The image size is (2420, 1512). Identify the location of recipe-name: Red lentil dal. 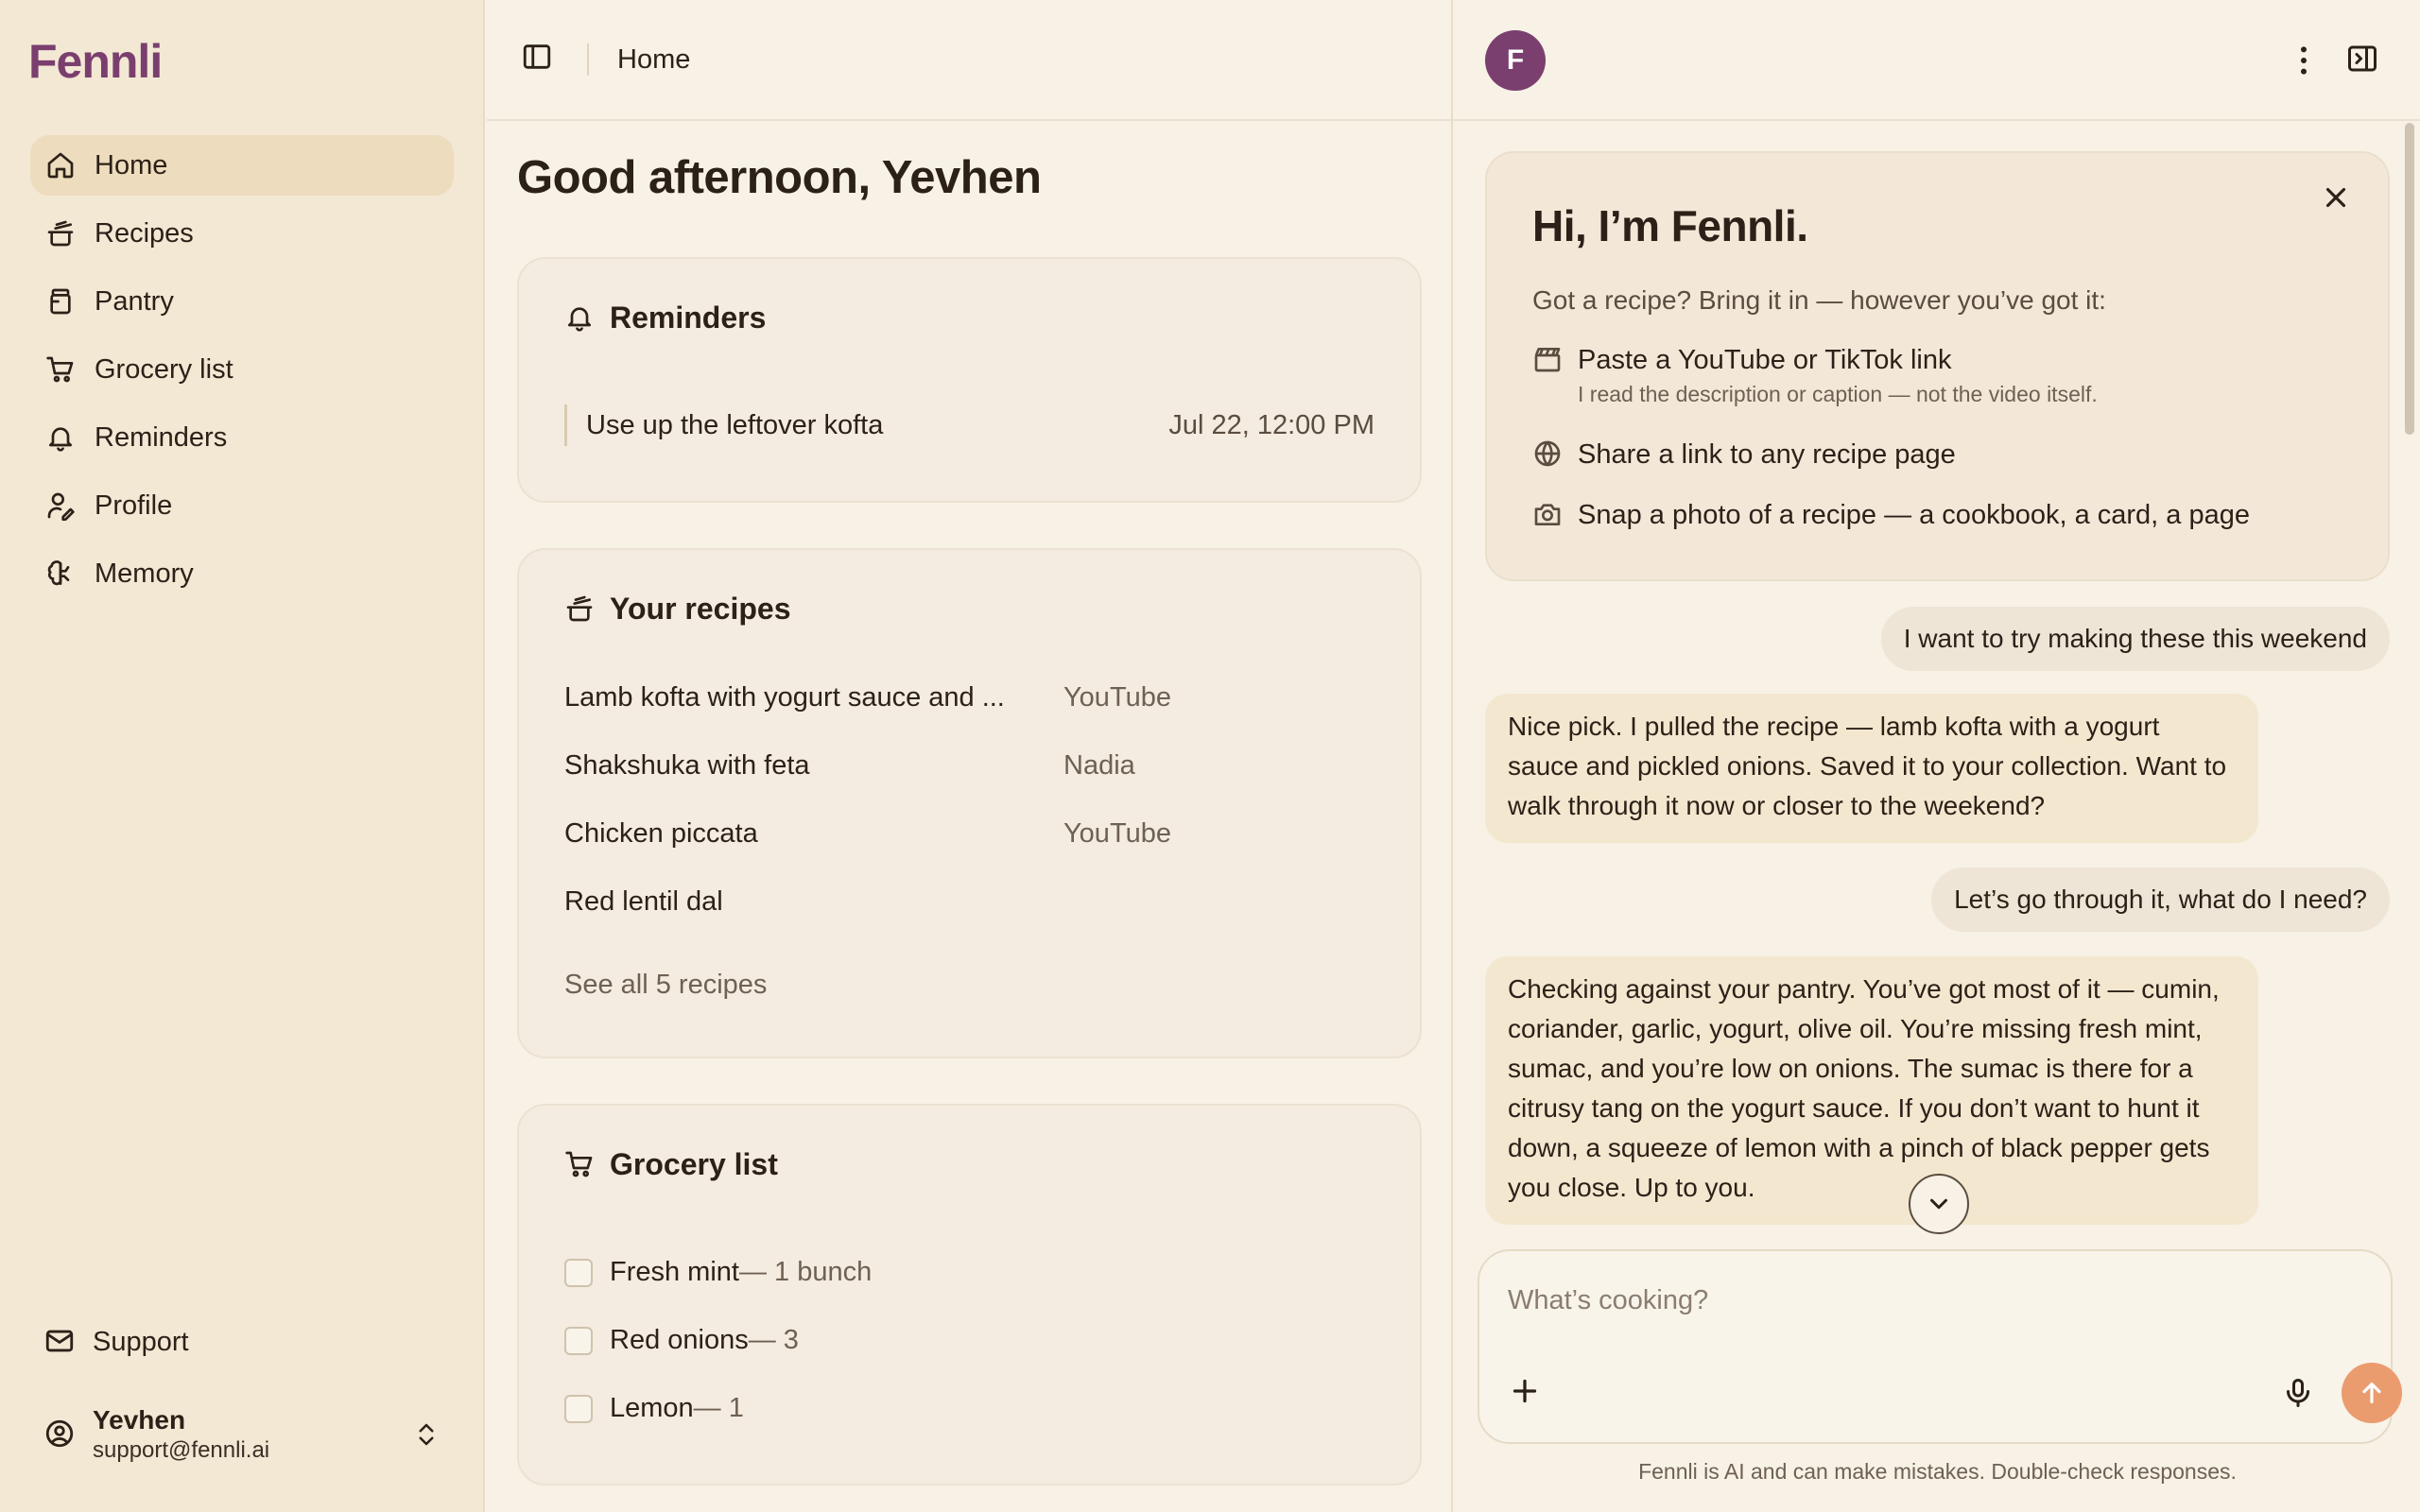
(643, 901).